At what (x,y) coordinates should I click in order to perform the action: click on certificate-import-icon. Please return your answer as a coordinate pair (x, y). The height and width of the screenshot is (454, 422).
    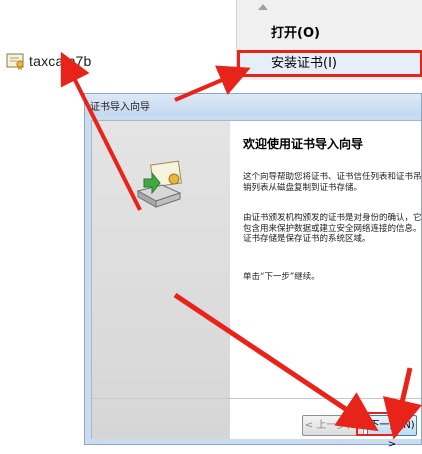
    Looking at the image, I should click on (159, 184).